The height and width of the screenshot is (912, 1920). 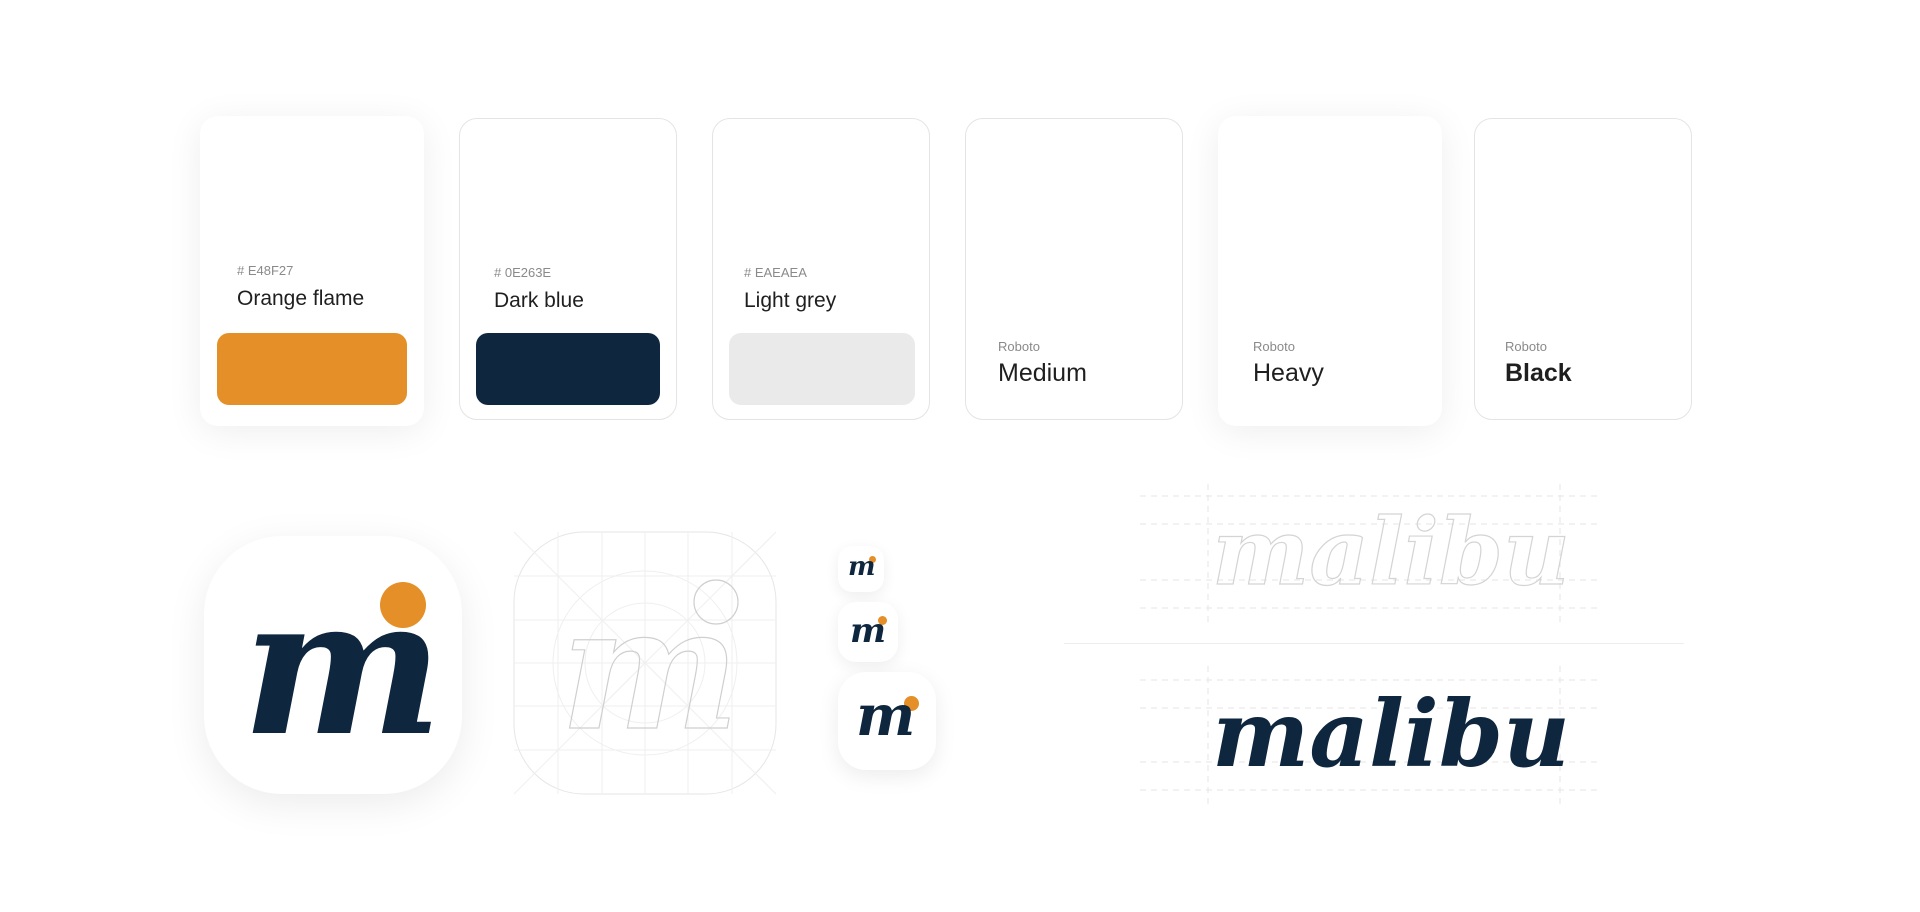 I want to click on color-hex: # EAEAEA, so click(x=775, y=272).